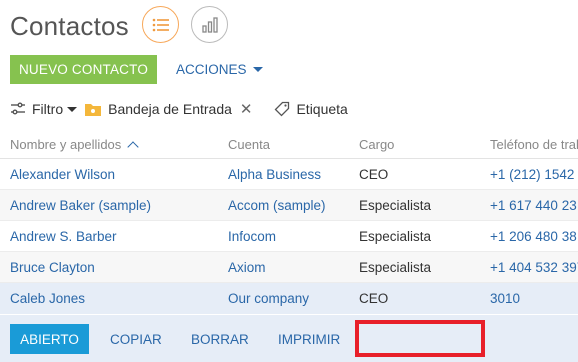 The width and height of the screenshot is (578, 362). What do you see at coordinates (115, 174) in the screenshot?
I see `contact-name-link: Alexander Wilson` at bounding box center [115, 174].